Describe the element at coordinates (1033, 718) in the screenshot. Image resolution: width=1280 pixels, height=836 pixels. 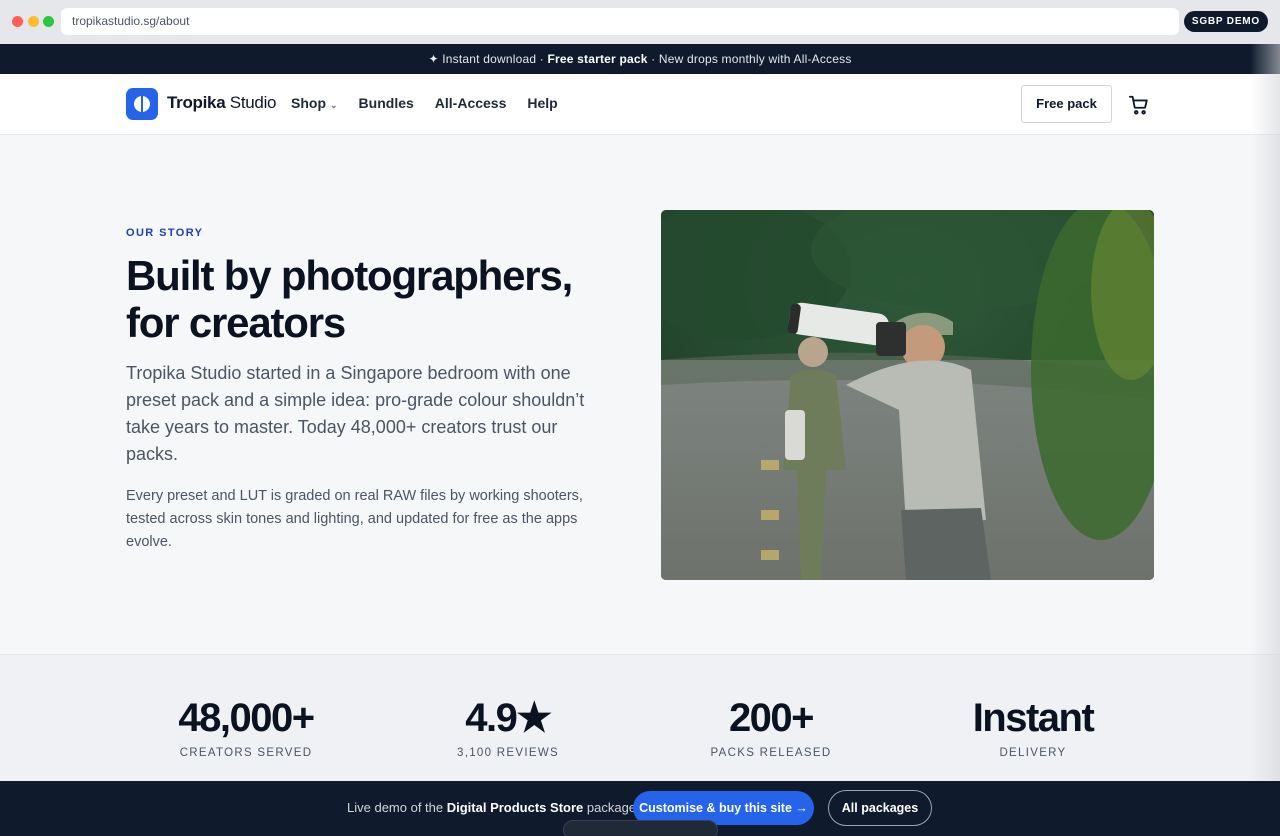
I see `stat-value: Instant` at that location.